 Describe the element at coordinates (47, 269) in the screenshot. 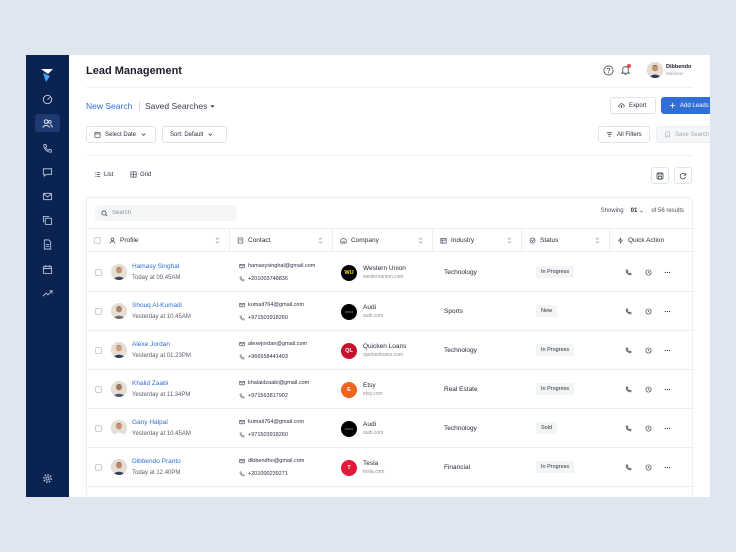

I see `sidebar-item-calendar` at that location.